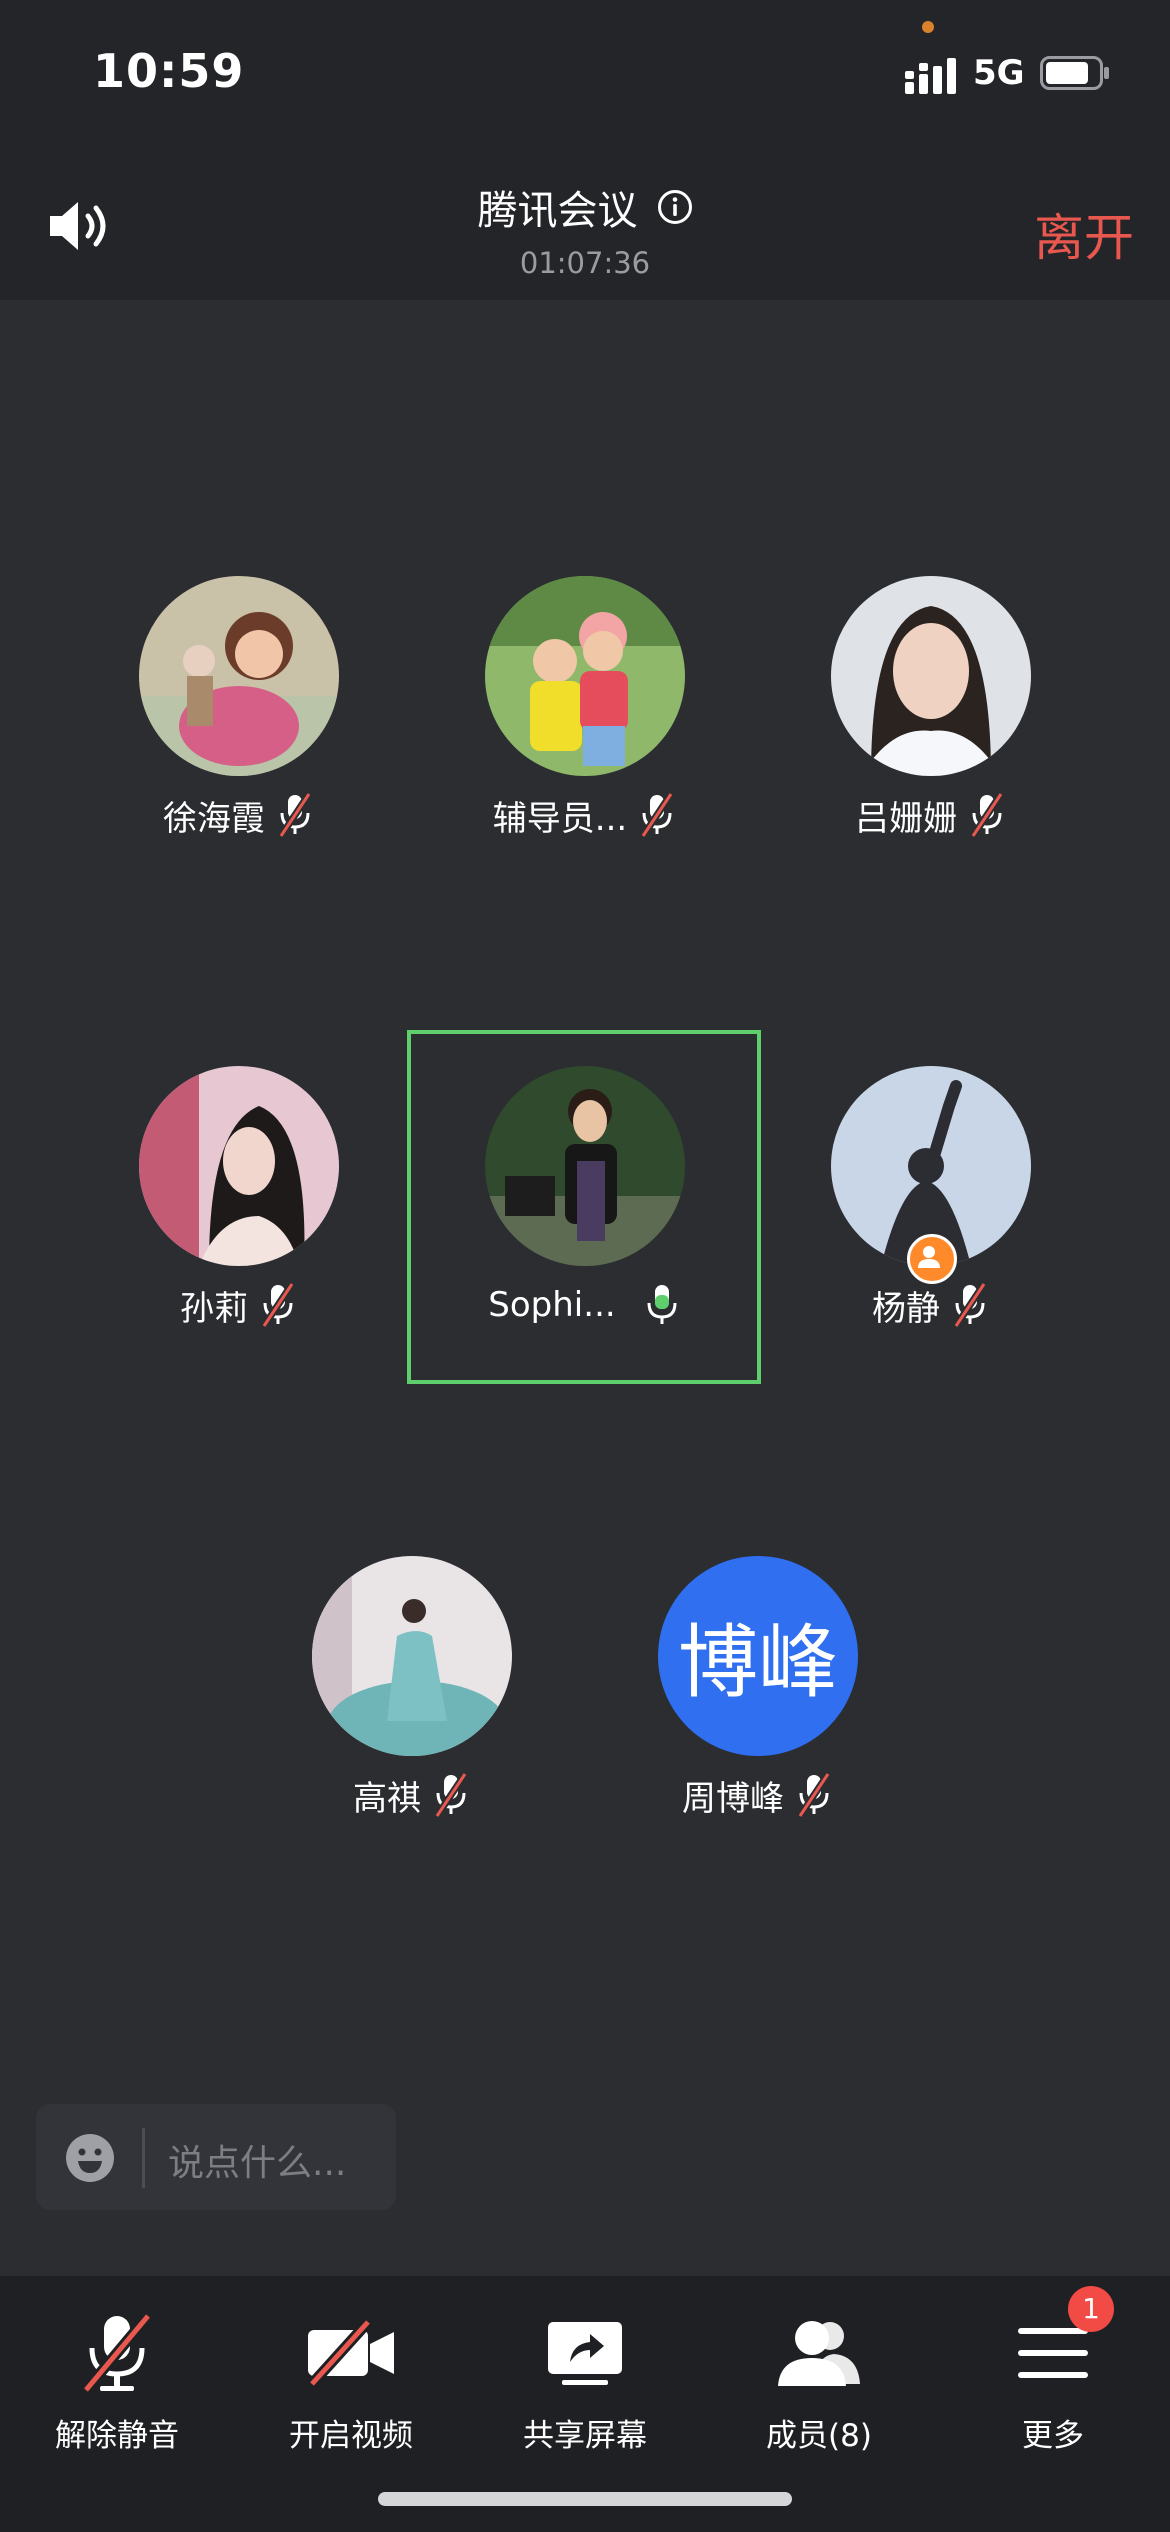 The width and height of the screenshot is (1170, 2532). I want to click on emoji-icon, so click(90, 2158).